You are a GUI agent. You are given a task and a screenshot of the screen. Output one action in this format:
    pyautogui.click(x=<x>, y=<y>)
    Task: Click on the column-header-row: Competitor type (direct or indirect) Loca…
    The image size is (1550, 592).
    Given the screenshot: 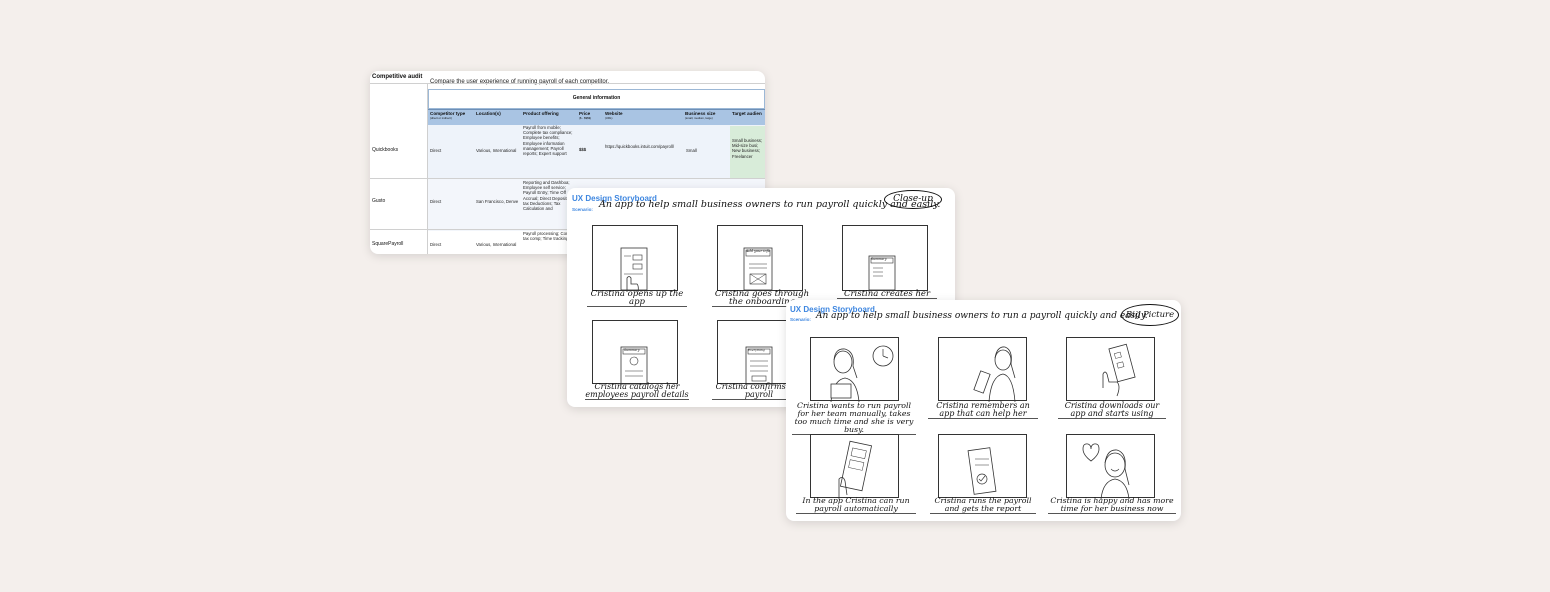 What is the action you would take?
    pyautogui.click(x=596, y=117)
    